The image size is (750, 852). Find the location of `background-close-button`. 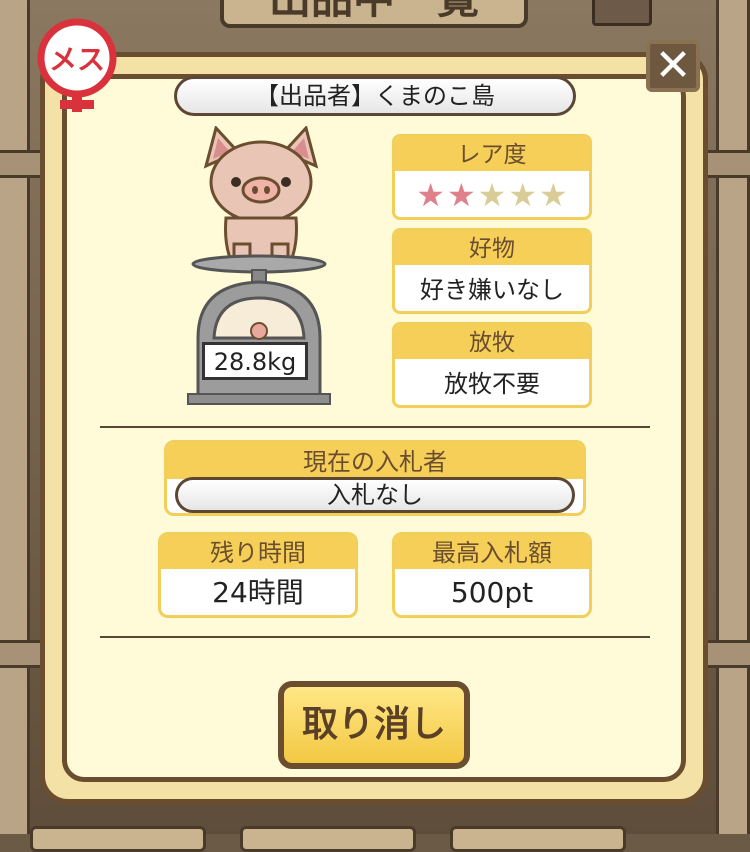

background-close-button is located at coordinates (622, 13).